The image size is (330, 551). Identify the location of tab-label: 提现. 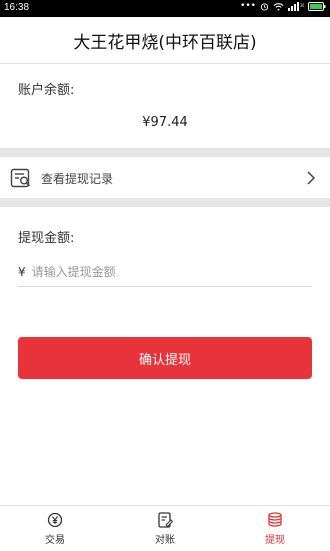
(275, 540).